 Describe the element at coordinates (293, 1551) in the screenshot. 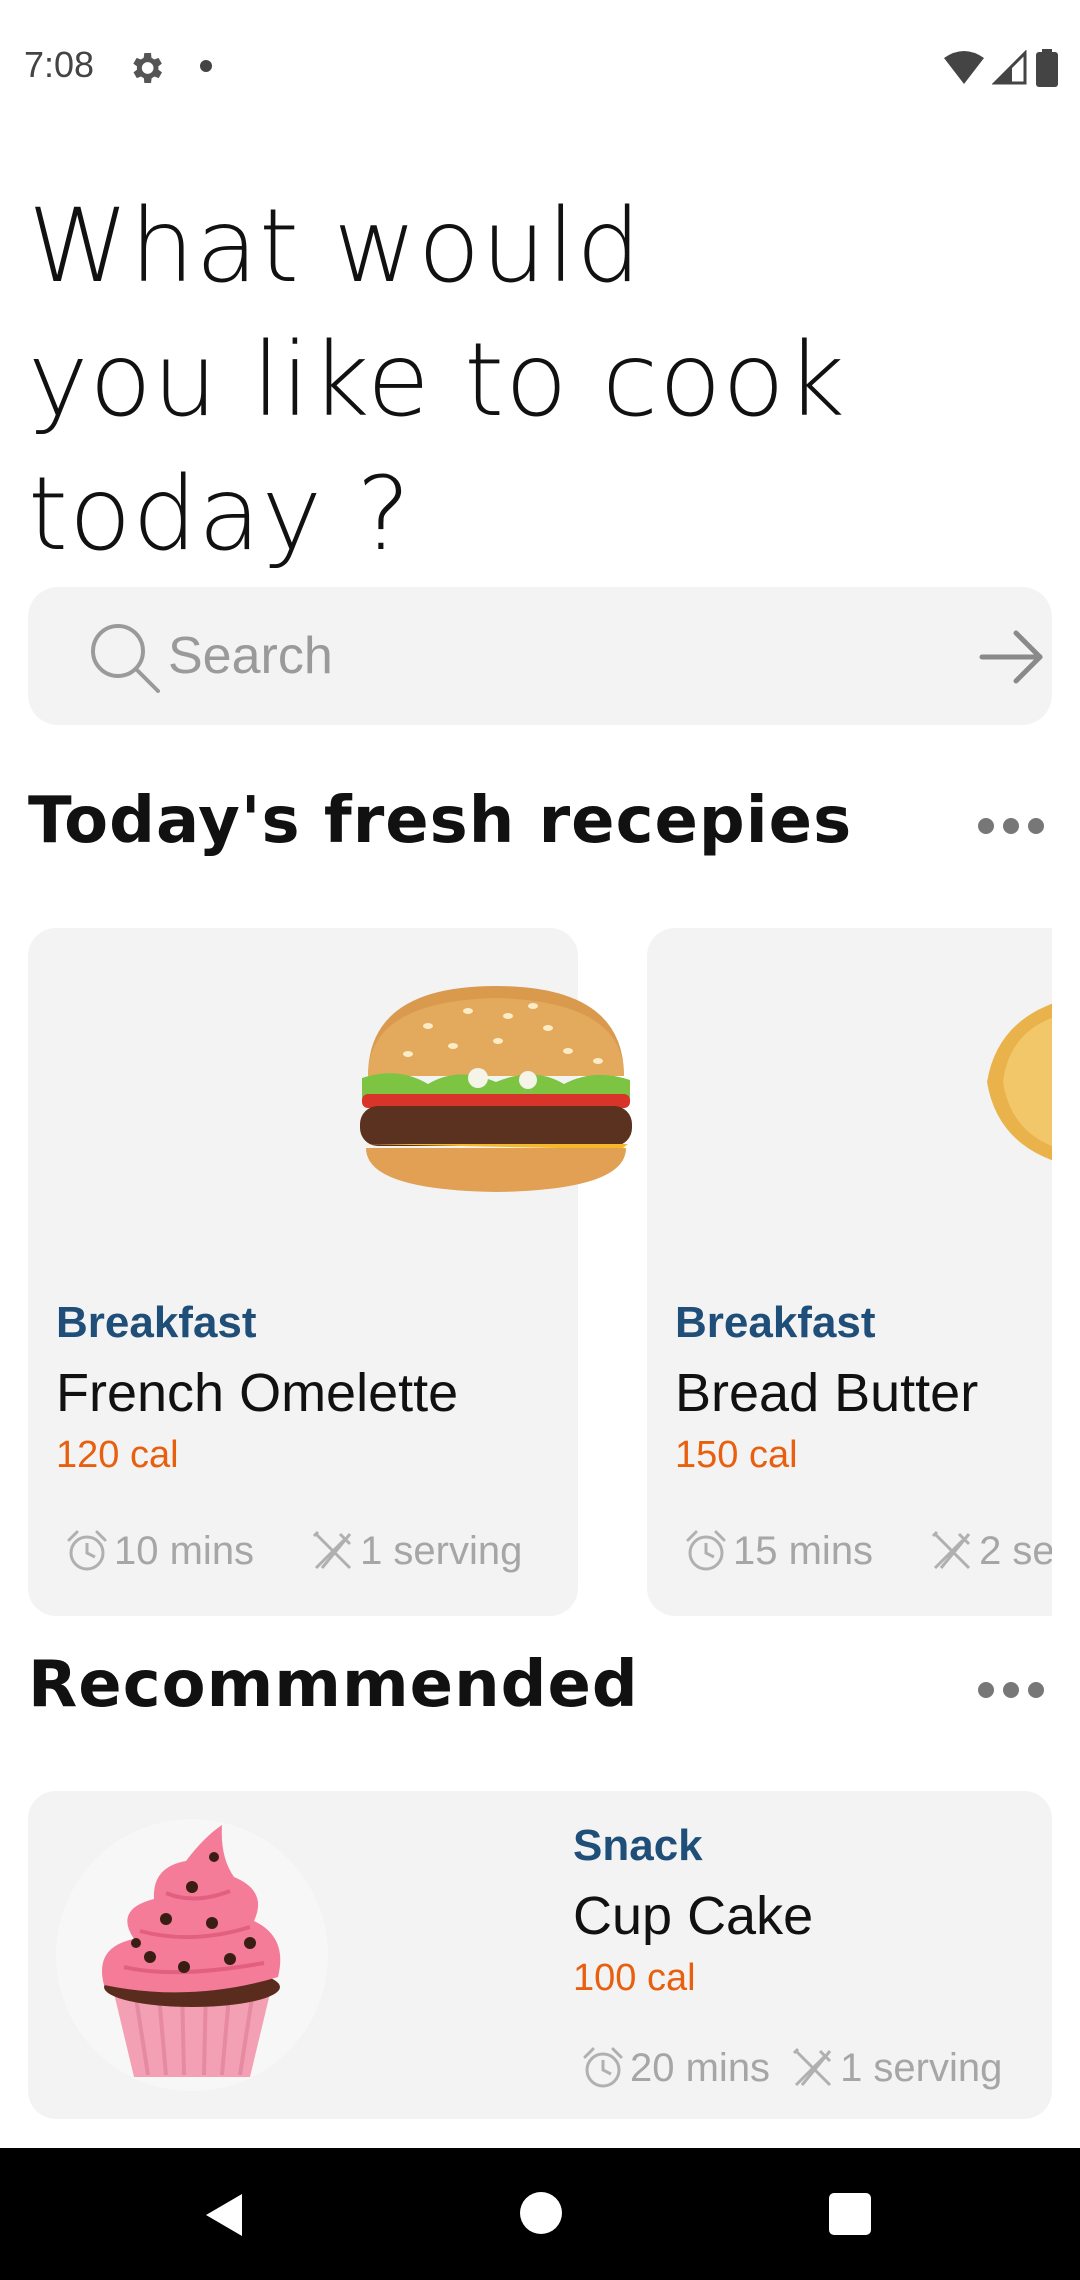

I see `card-meta: 10 mins 1 serving` at that location.